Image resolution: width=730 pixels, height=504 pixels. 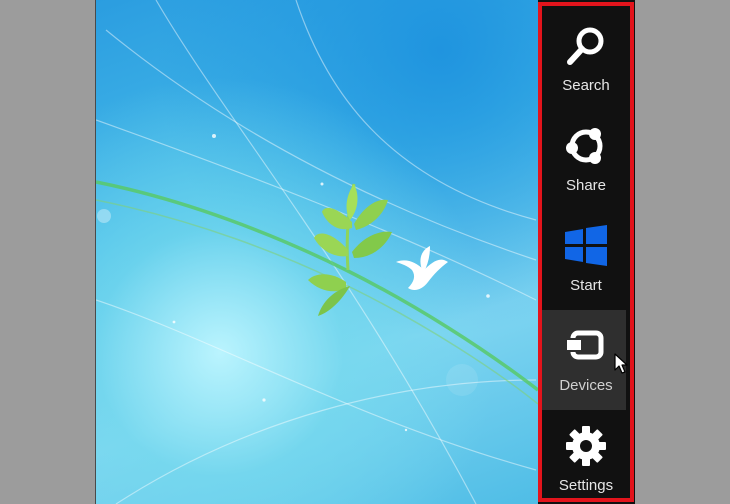 What do you see at coordinates (422, 268) in the screenshot?
I see `white-bird` at bounding box center [422, 268].